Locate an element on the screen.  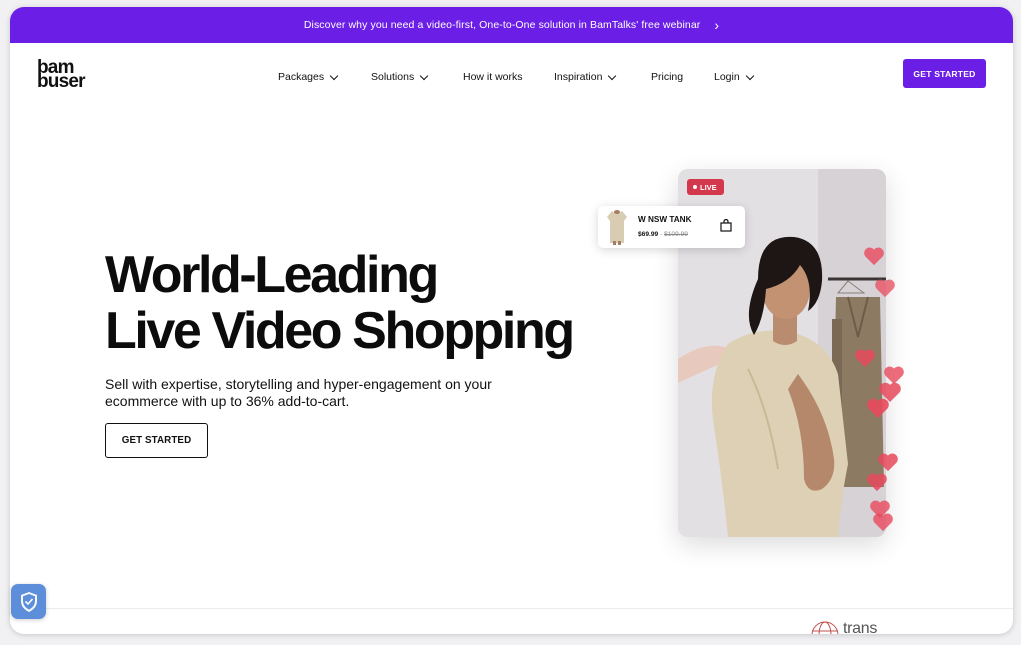
nav-packages: Packages is located at coordinates (324, 77).